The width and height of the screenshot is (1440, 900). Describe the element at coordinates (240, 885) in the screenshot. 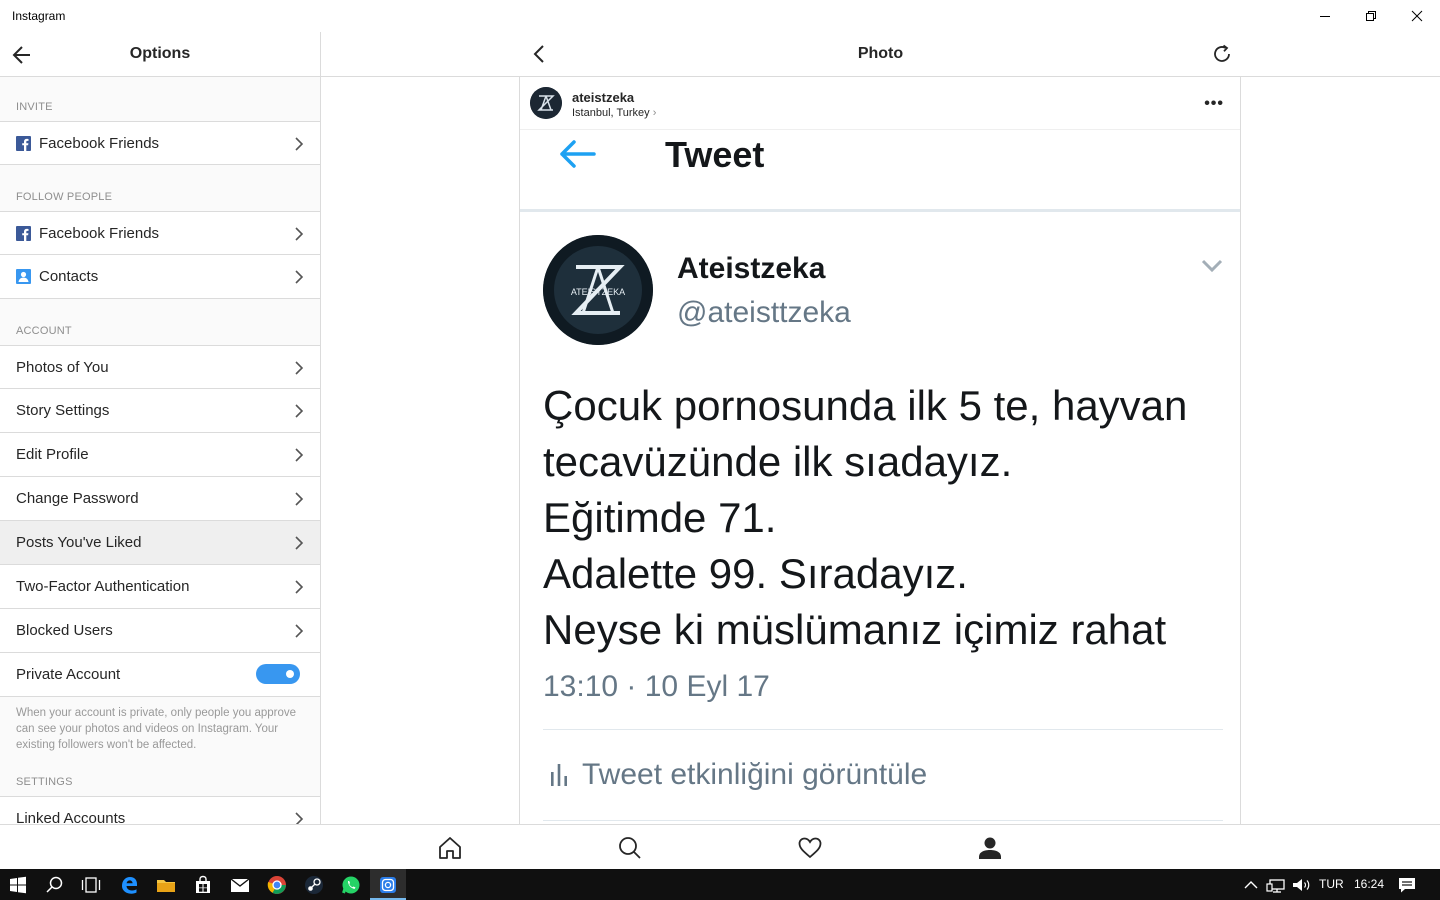

I see `mail-icon` at that location.